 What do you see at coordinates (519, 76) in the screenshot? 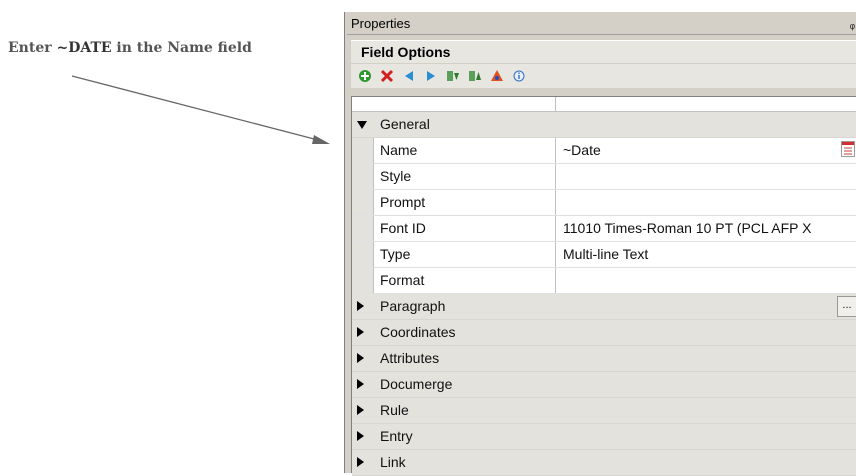
I see `info-icon` at bounding box center [519, 76].